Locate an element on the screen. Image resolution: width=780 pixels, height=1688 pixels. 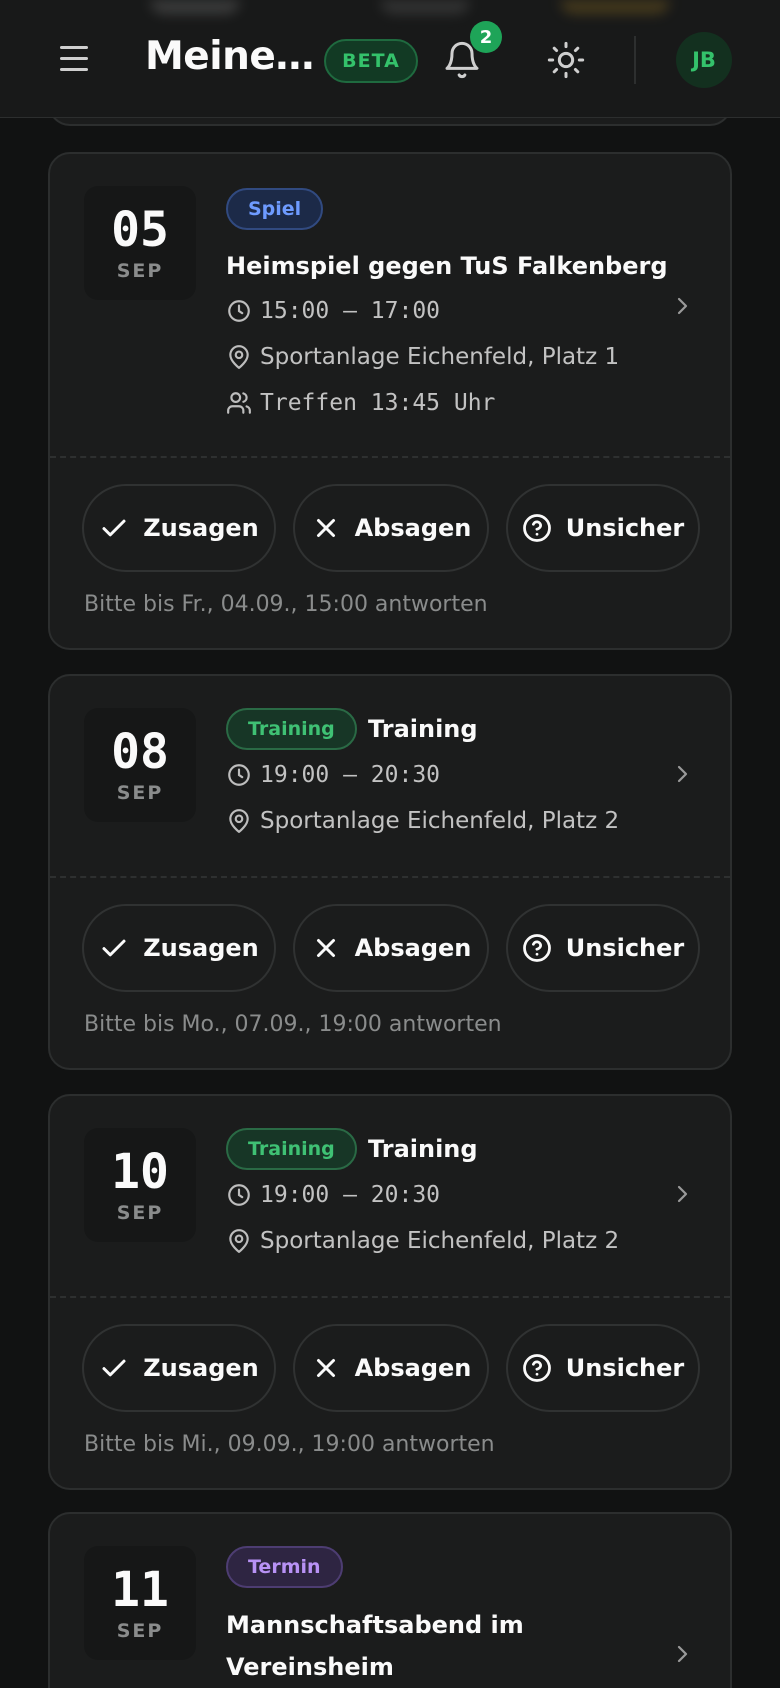
date-box: 10 SEP is located at coordinates (140, 1185).